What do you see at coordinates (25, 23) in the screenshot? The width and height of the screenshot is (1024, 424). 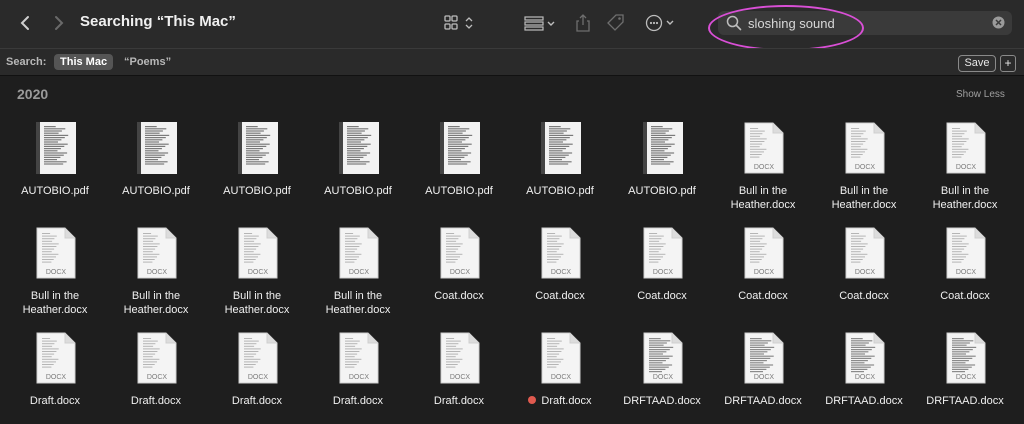 I see `chevron-left-icon` at bounding box center [25, 23].